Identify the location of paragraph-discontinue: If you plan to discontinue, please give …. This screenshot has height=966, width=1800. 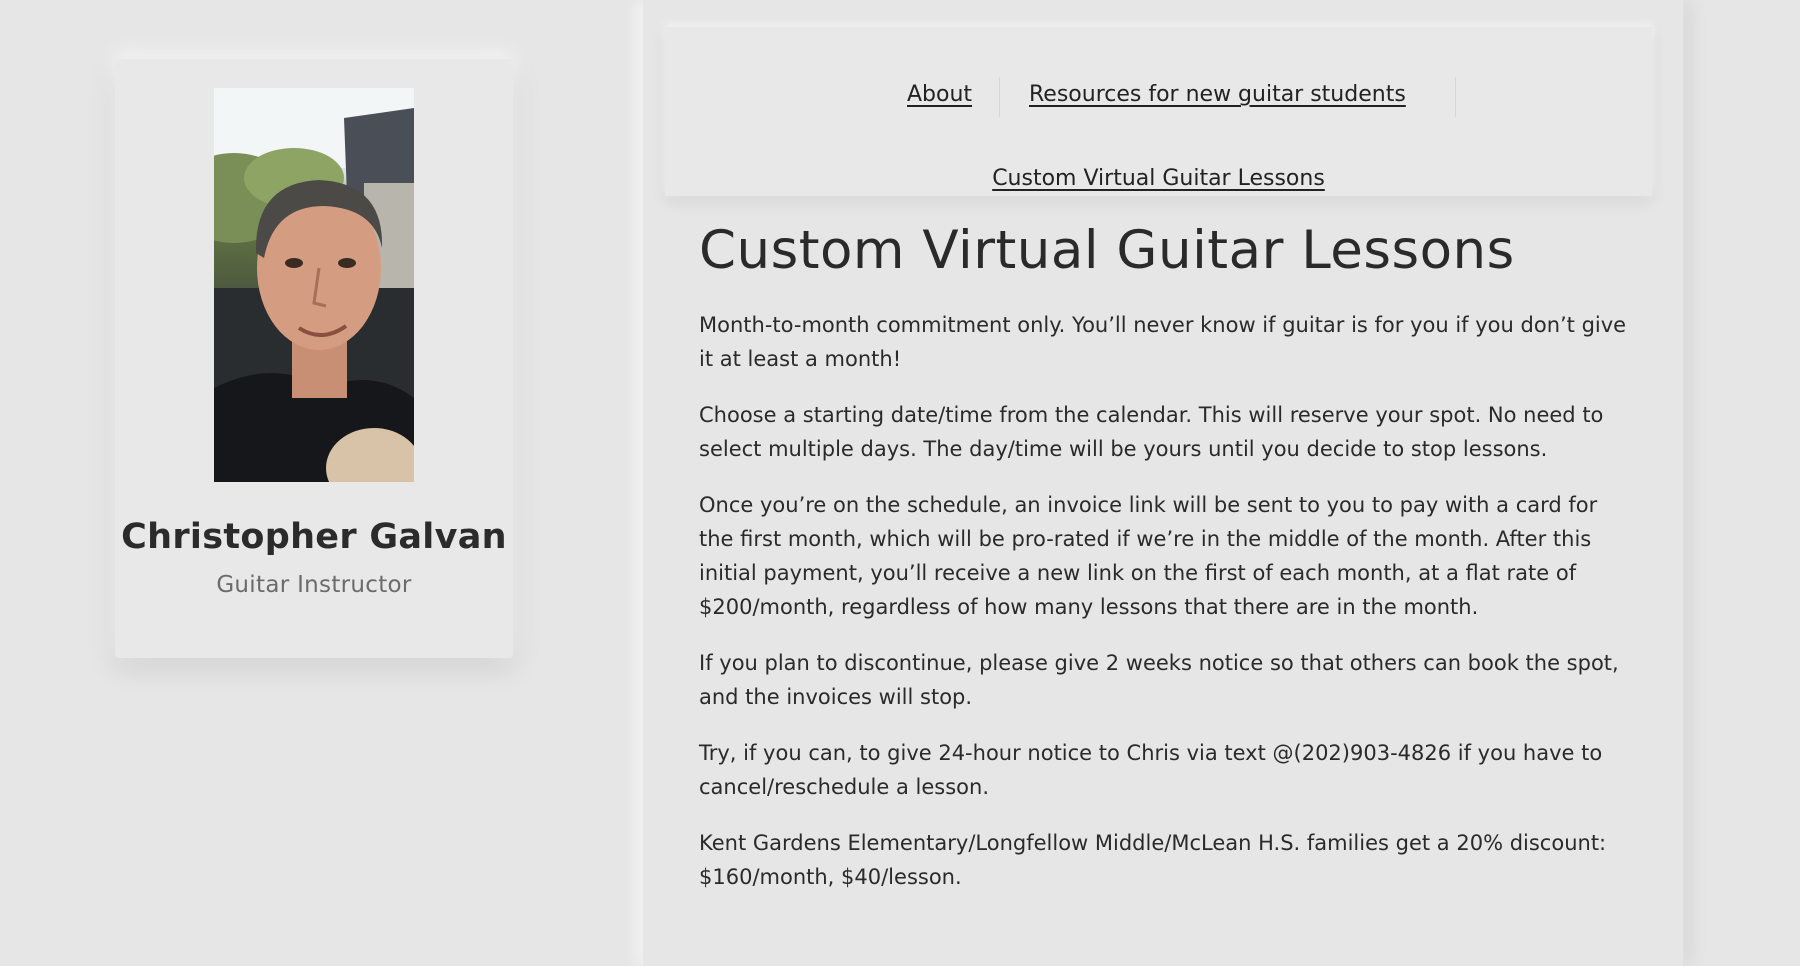
(1159, 680).